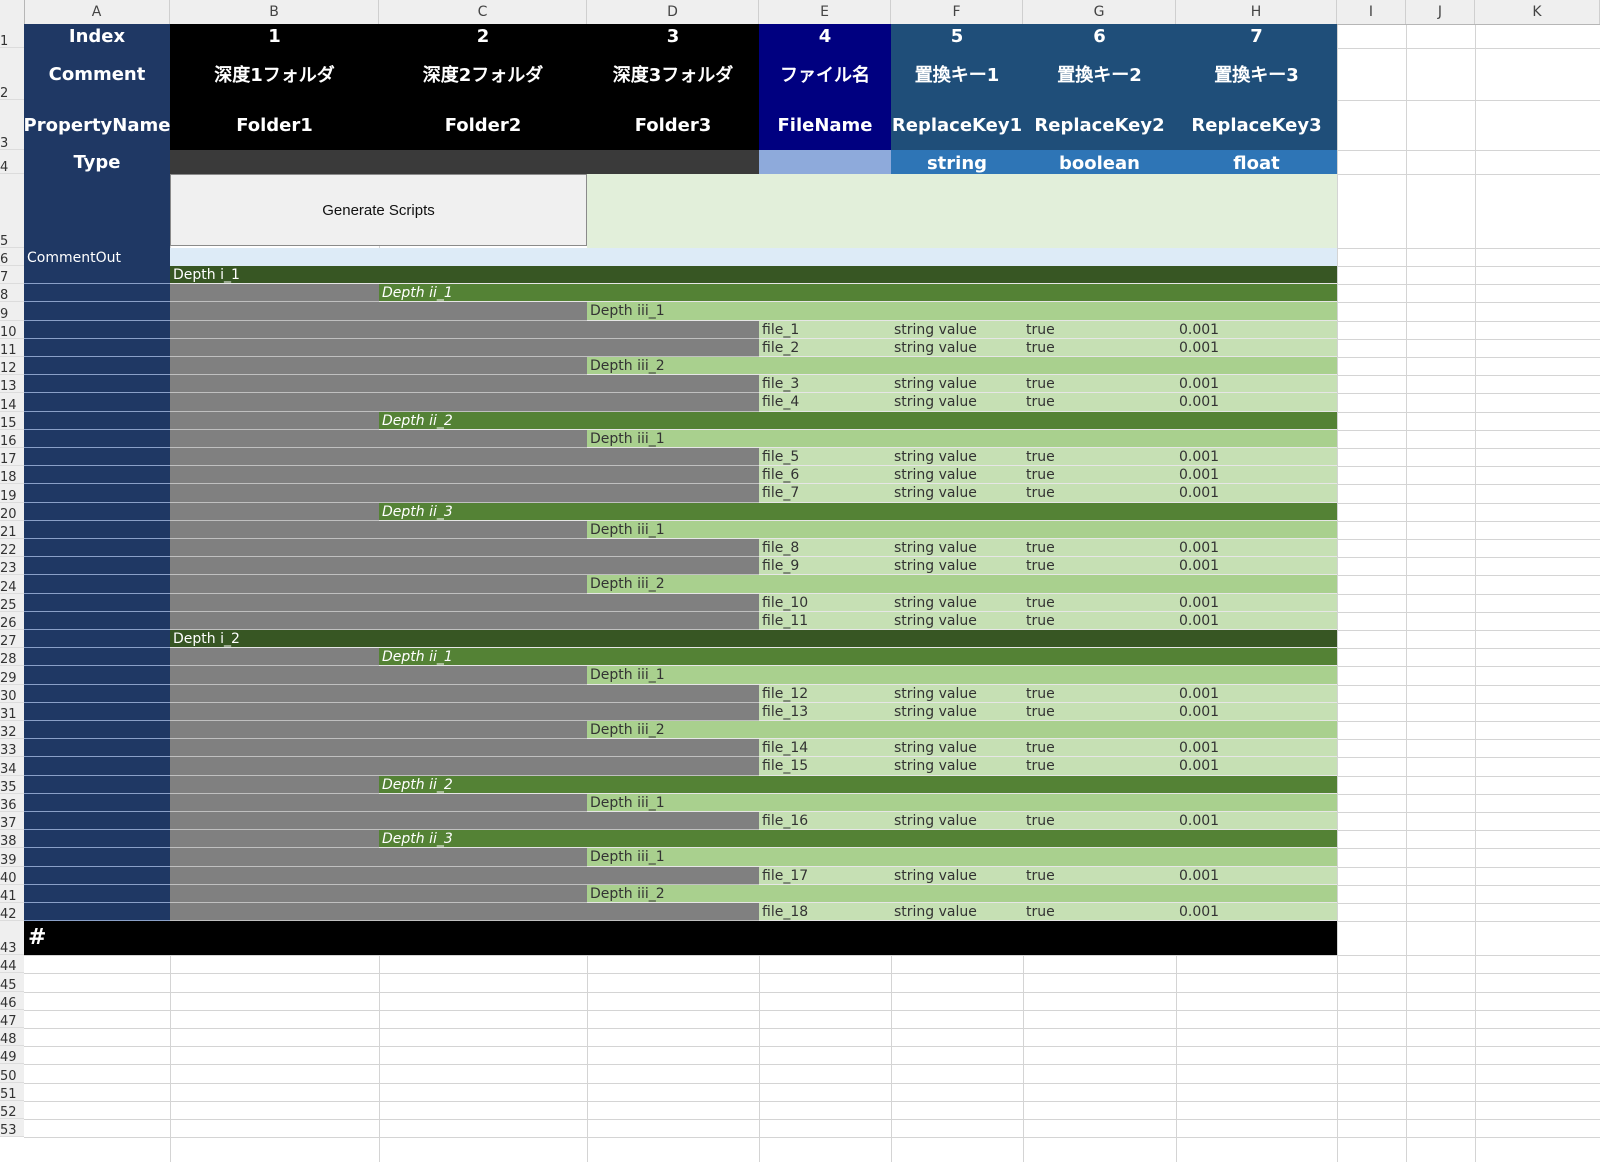 The image size is (1600, 1162). I want to click on folder-depth-3-label: Depth iii_1, so click(627, 311).